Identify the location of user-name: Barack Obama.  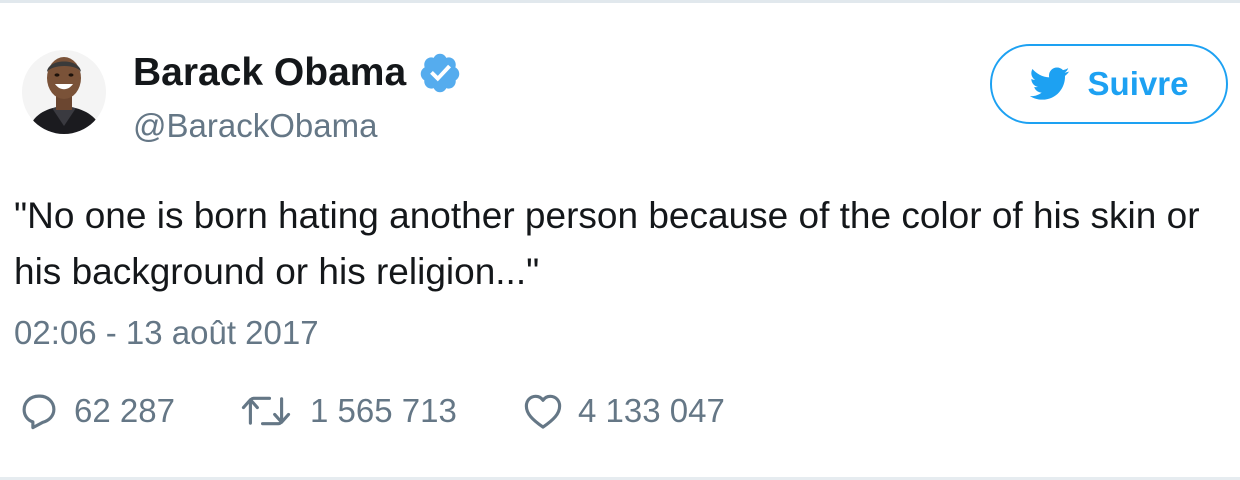
(269, 73).